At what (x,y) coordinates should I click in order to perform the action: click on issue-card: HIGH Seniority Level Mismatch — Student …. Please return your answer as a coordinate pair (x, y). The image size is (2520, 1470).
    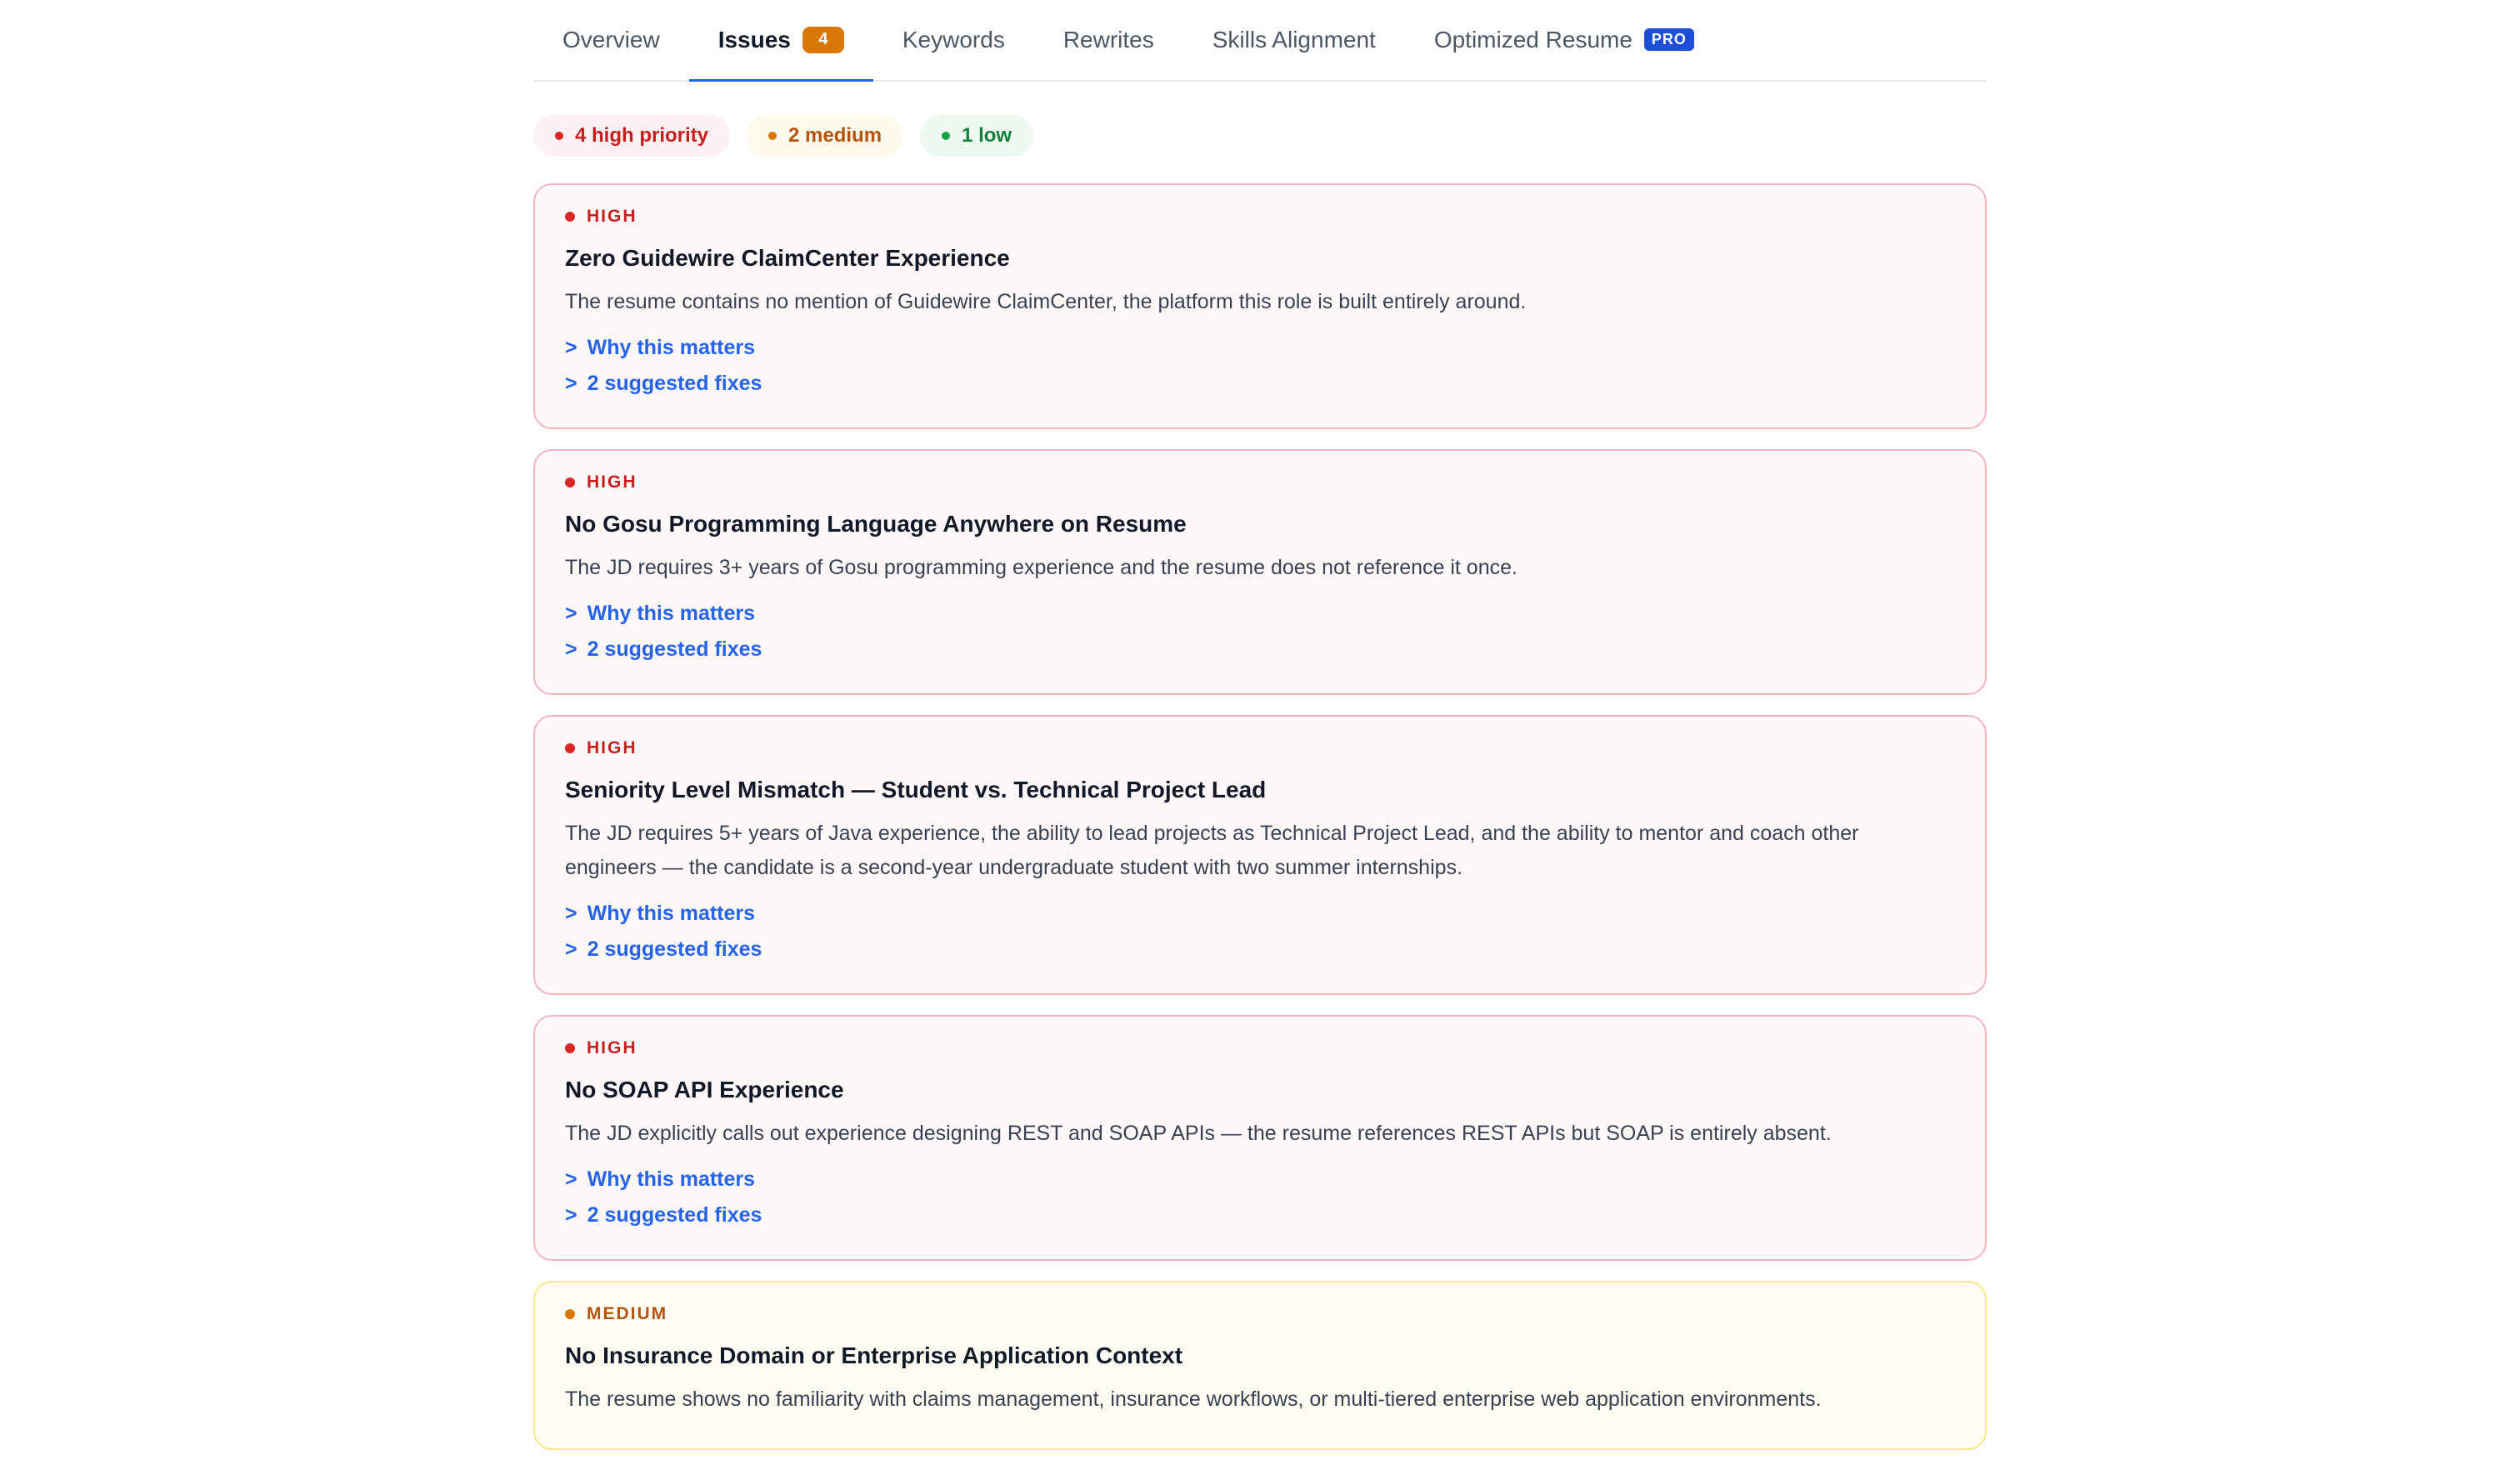
    Looking at the image, I should click on (1260, 855).